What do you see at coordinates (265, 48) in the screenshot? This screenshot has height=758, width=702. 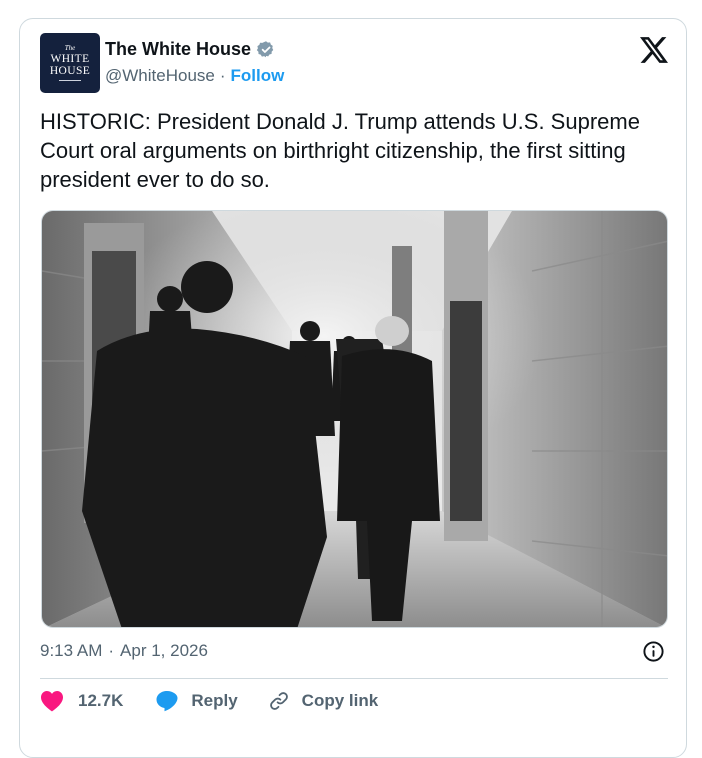 I see `verified-badge-icon` at bounding box center [265, 48].